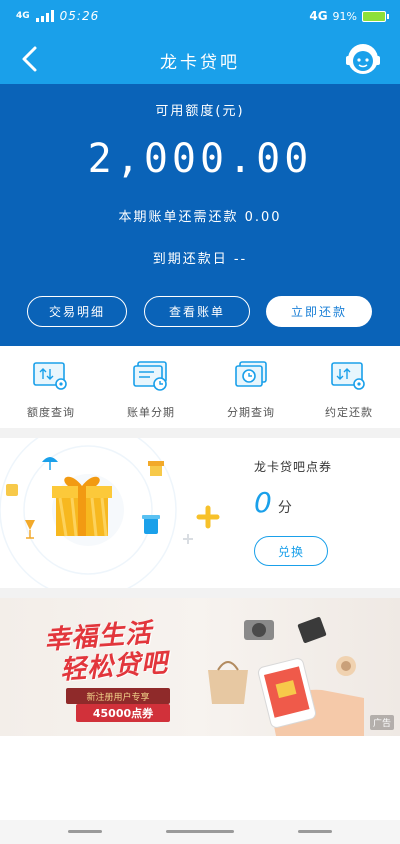  I want to click on quick-menu: 额度查询 账单分期 分期查询 约定还款, so click(200, 387).